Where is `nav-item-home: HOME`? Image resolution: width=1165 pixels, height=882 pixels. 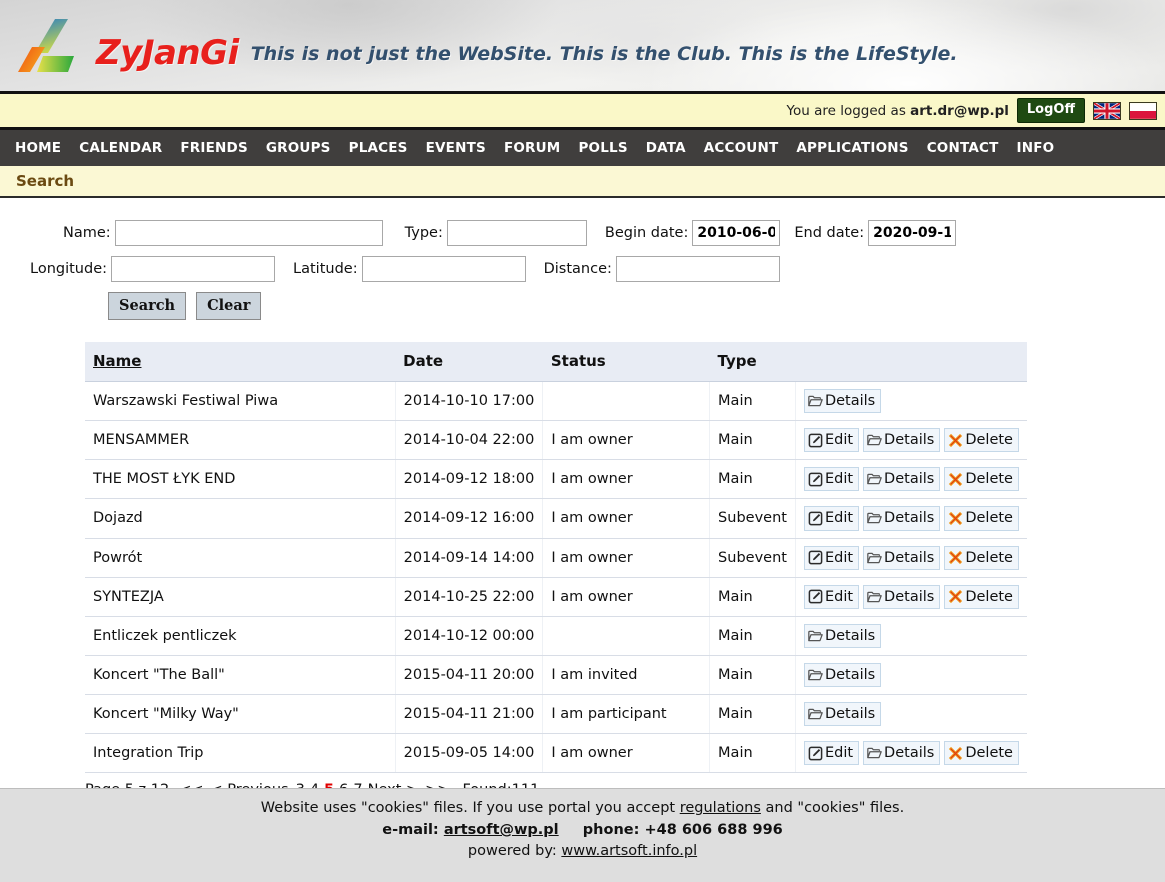 nav-item-home: HOME is located at coordinates (38, 148).